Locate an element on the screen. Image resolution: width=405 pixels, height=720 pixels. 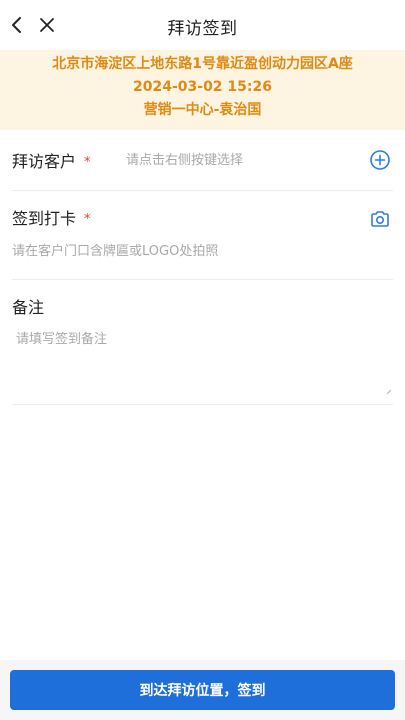
camera-icon is located at coordinates (380, 219).